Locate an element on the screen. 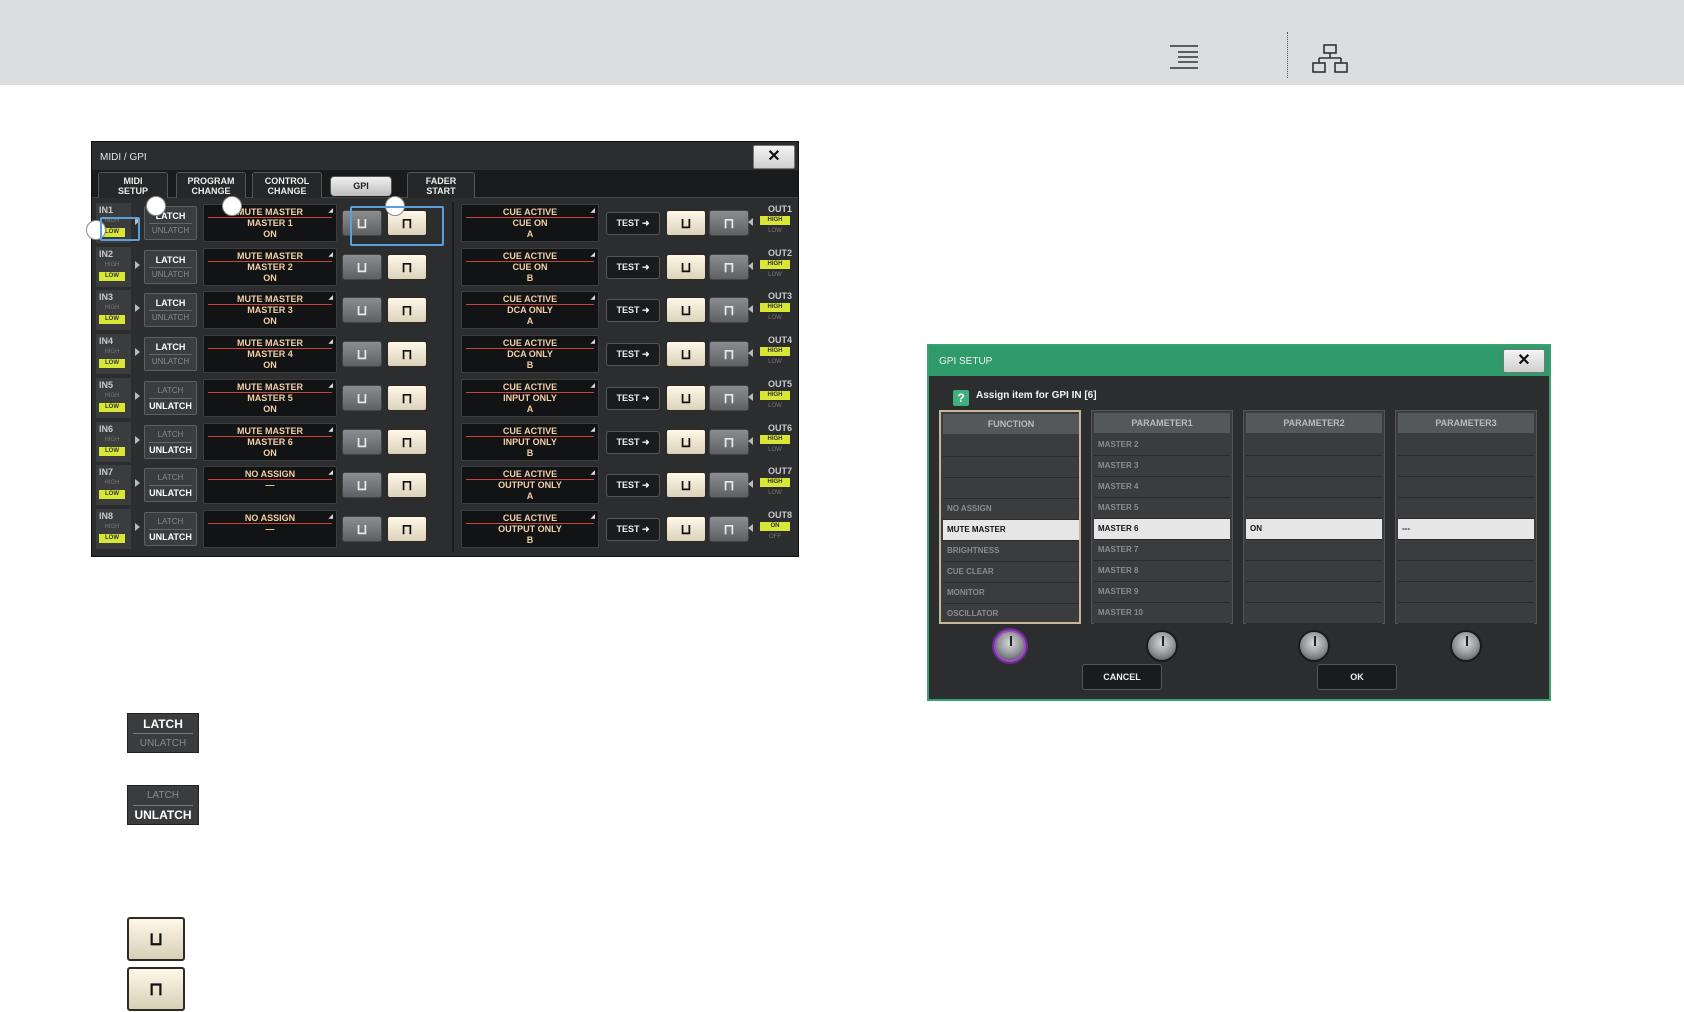 The image size is (1684, 1012). tab-gpi: GPI is located at coordinates (361, 186).